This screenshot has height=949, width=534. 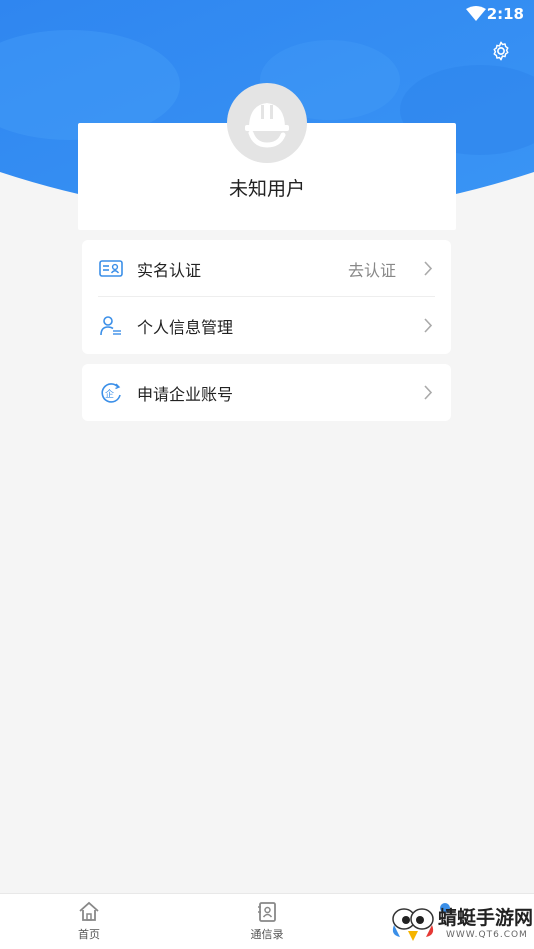 I want to click on enterprise-menu-card: 企 申请企业账号, so click(x=266, y=392).